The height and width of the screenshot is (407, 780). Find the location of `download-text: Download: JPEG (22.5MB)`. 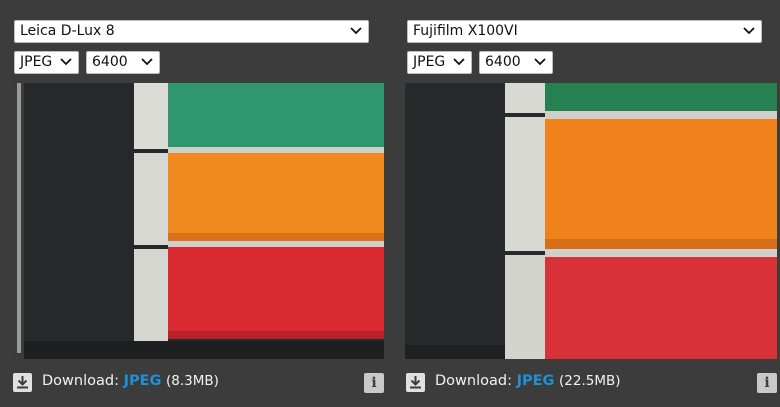

download-text: Download: JPEG (22.5MB) is located at coordinates (528, 381).